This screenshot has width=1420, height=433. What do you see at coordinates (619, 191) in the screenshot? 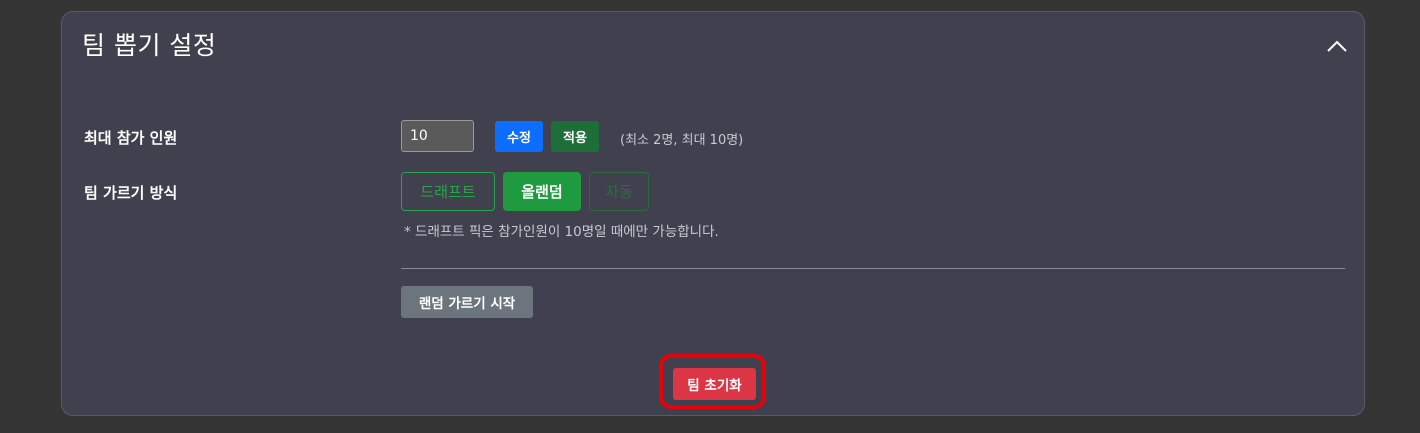
I see `mode-auto-button: 자동` at bounding box center [619, 191].